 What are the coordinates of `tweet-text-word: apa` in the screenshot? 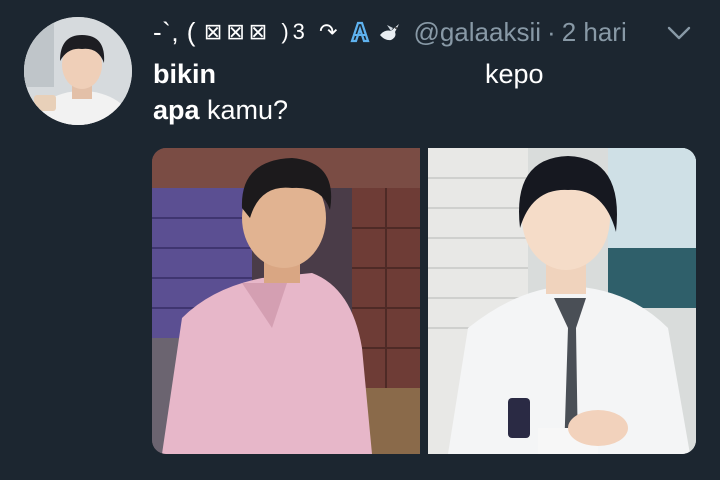 It's located at (176, 110).